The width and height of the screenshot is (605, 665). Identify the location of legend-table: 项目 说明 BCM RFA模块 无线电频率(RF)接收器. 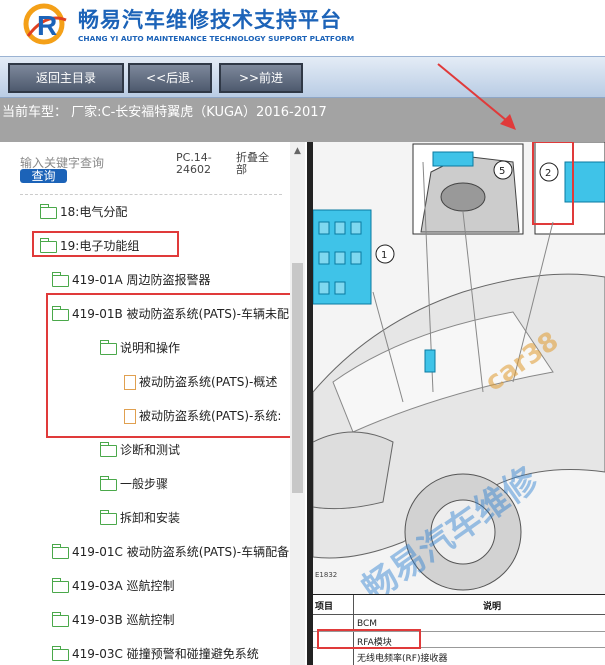
(459, 629).